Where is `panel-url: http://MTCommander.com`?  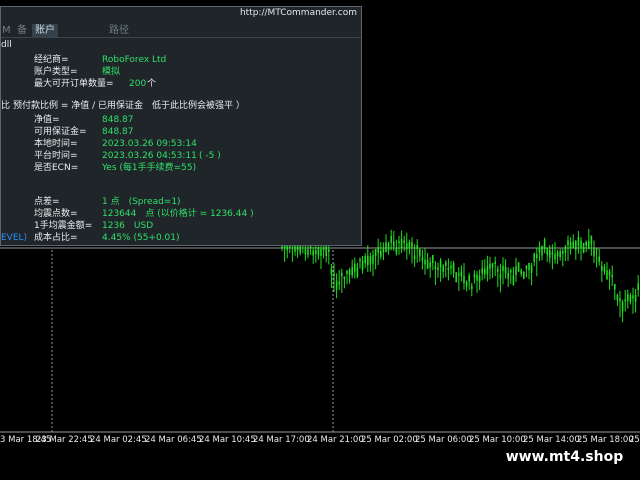
panel-url: http://MTCommander.com is located at coordinates (298, 13).